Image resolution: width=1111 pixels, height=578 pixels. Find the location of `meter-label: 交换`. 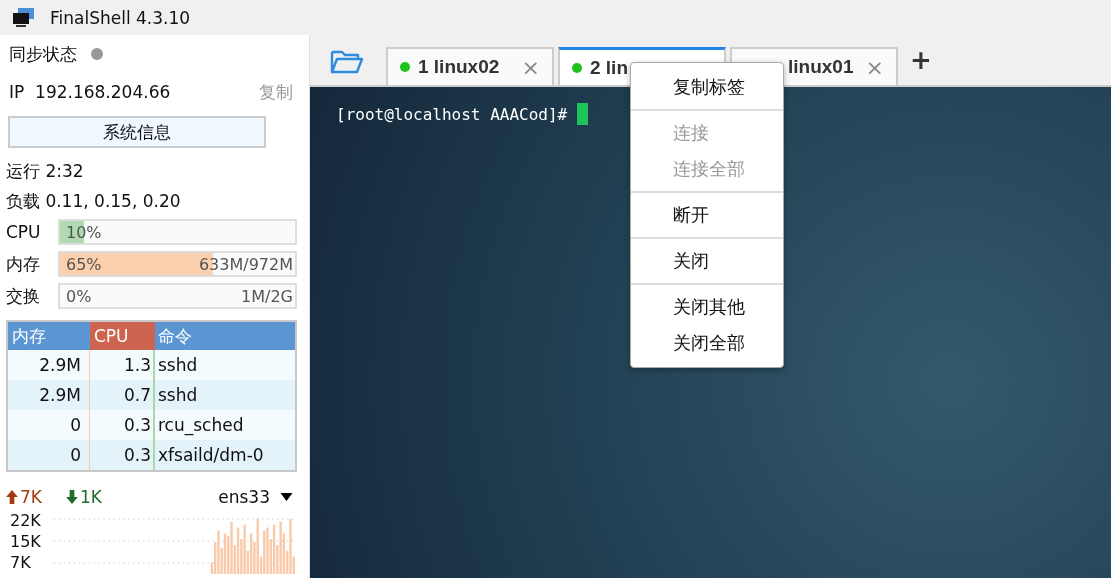

meter-label: 交换 is located at coordinates (23, 296).